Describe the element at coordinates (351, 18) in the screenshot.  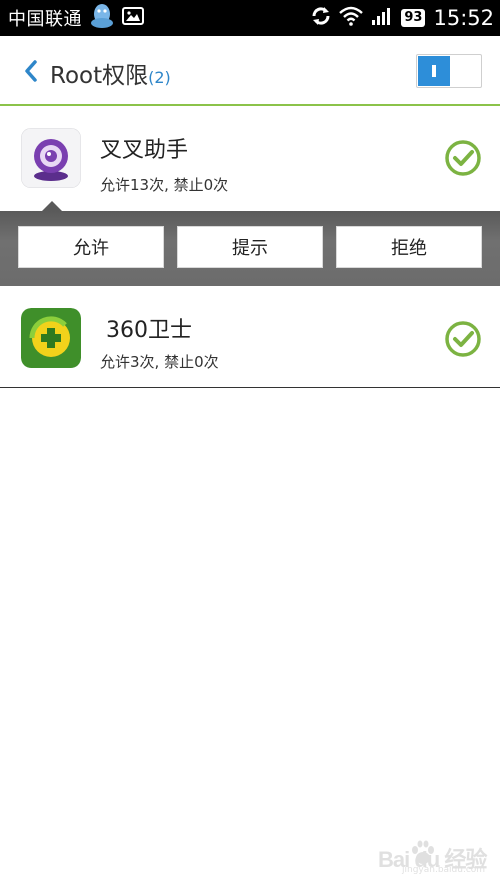
I see `wifi-icon` at that location.